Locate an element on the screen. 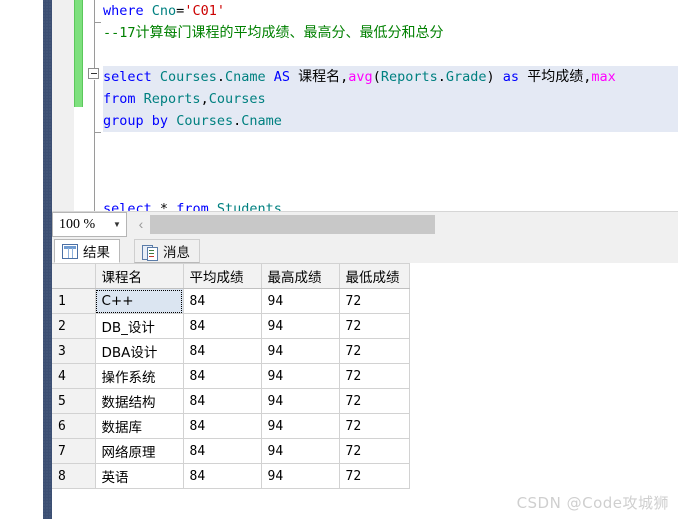  code-token: group is located at coordinates (123, 121).